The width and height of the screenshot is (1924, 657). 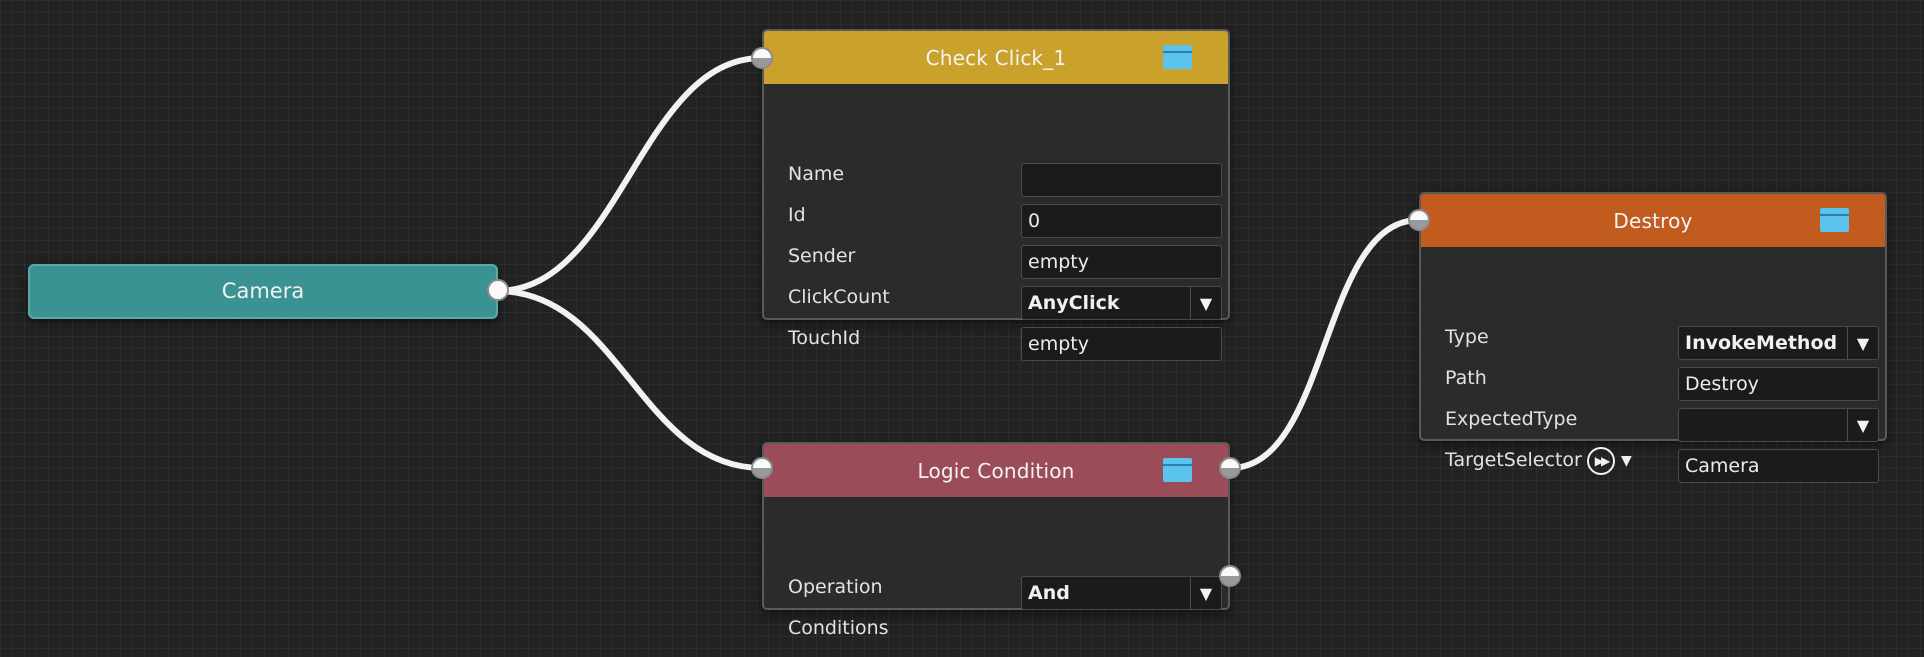 I want to click on type-dropdown: InvokeMethod ▼, so click(x=1778, y=343).